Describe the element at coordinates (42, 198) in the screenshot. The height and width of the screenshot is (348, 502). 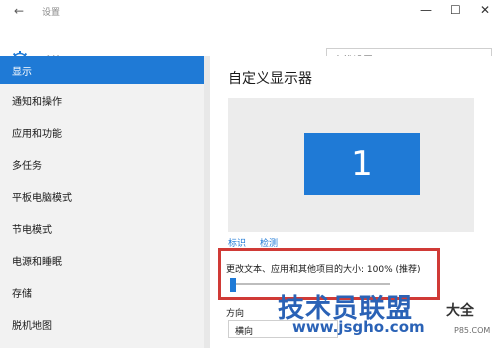
I see `sidebar-item-label: 平板电脑模式` at that location.